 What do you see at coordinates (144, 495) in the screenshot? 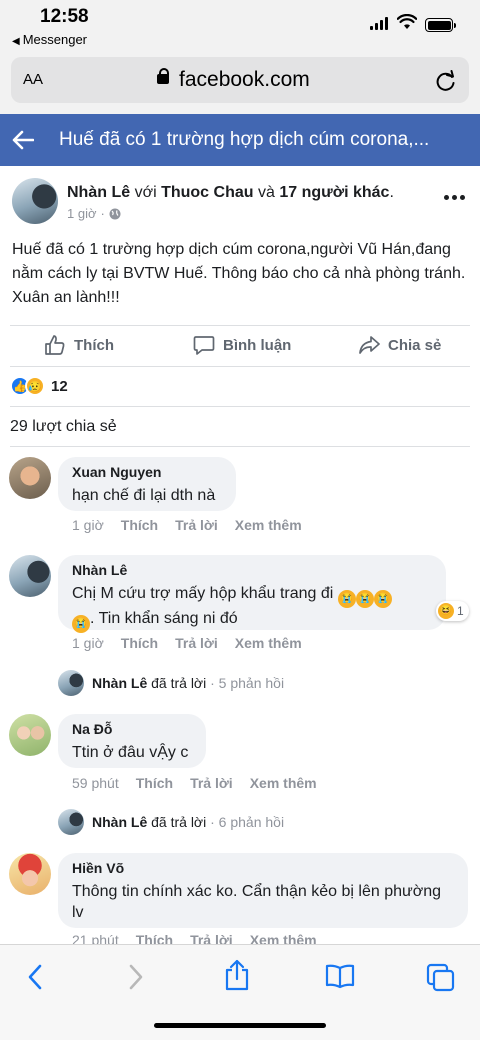
I see `comment-text: hạn chế đi lại dth nà` at bounding box center [144, 495].